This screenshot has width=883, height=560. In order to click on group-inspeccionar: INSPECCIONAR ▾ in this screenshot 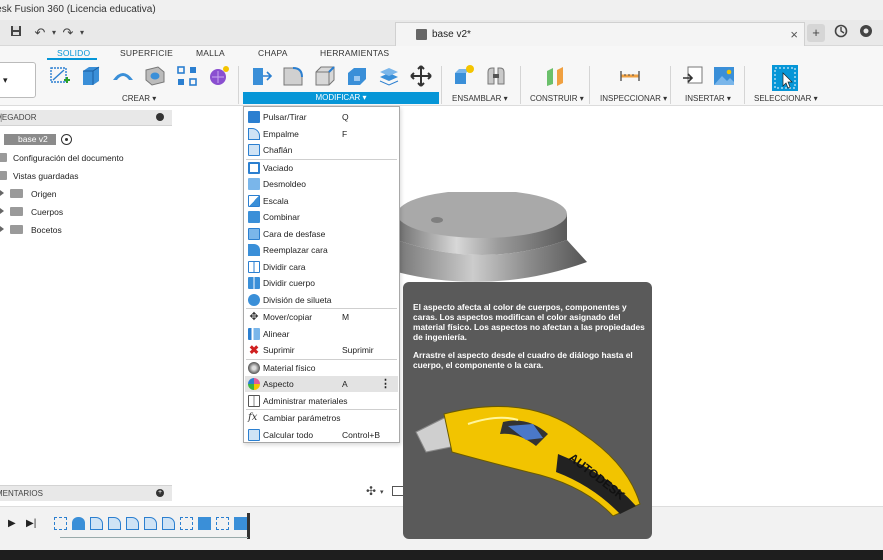, I will do `click(633, 98)`.